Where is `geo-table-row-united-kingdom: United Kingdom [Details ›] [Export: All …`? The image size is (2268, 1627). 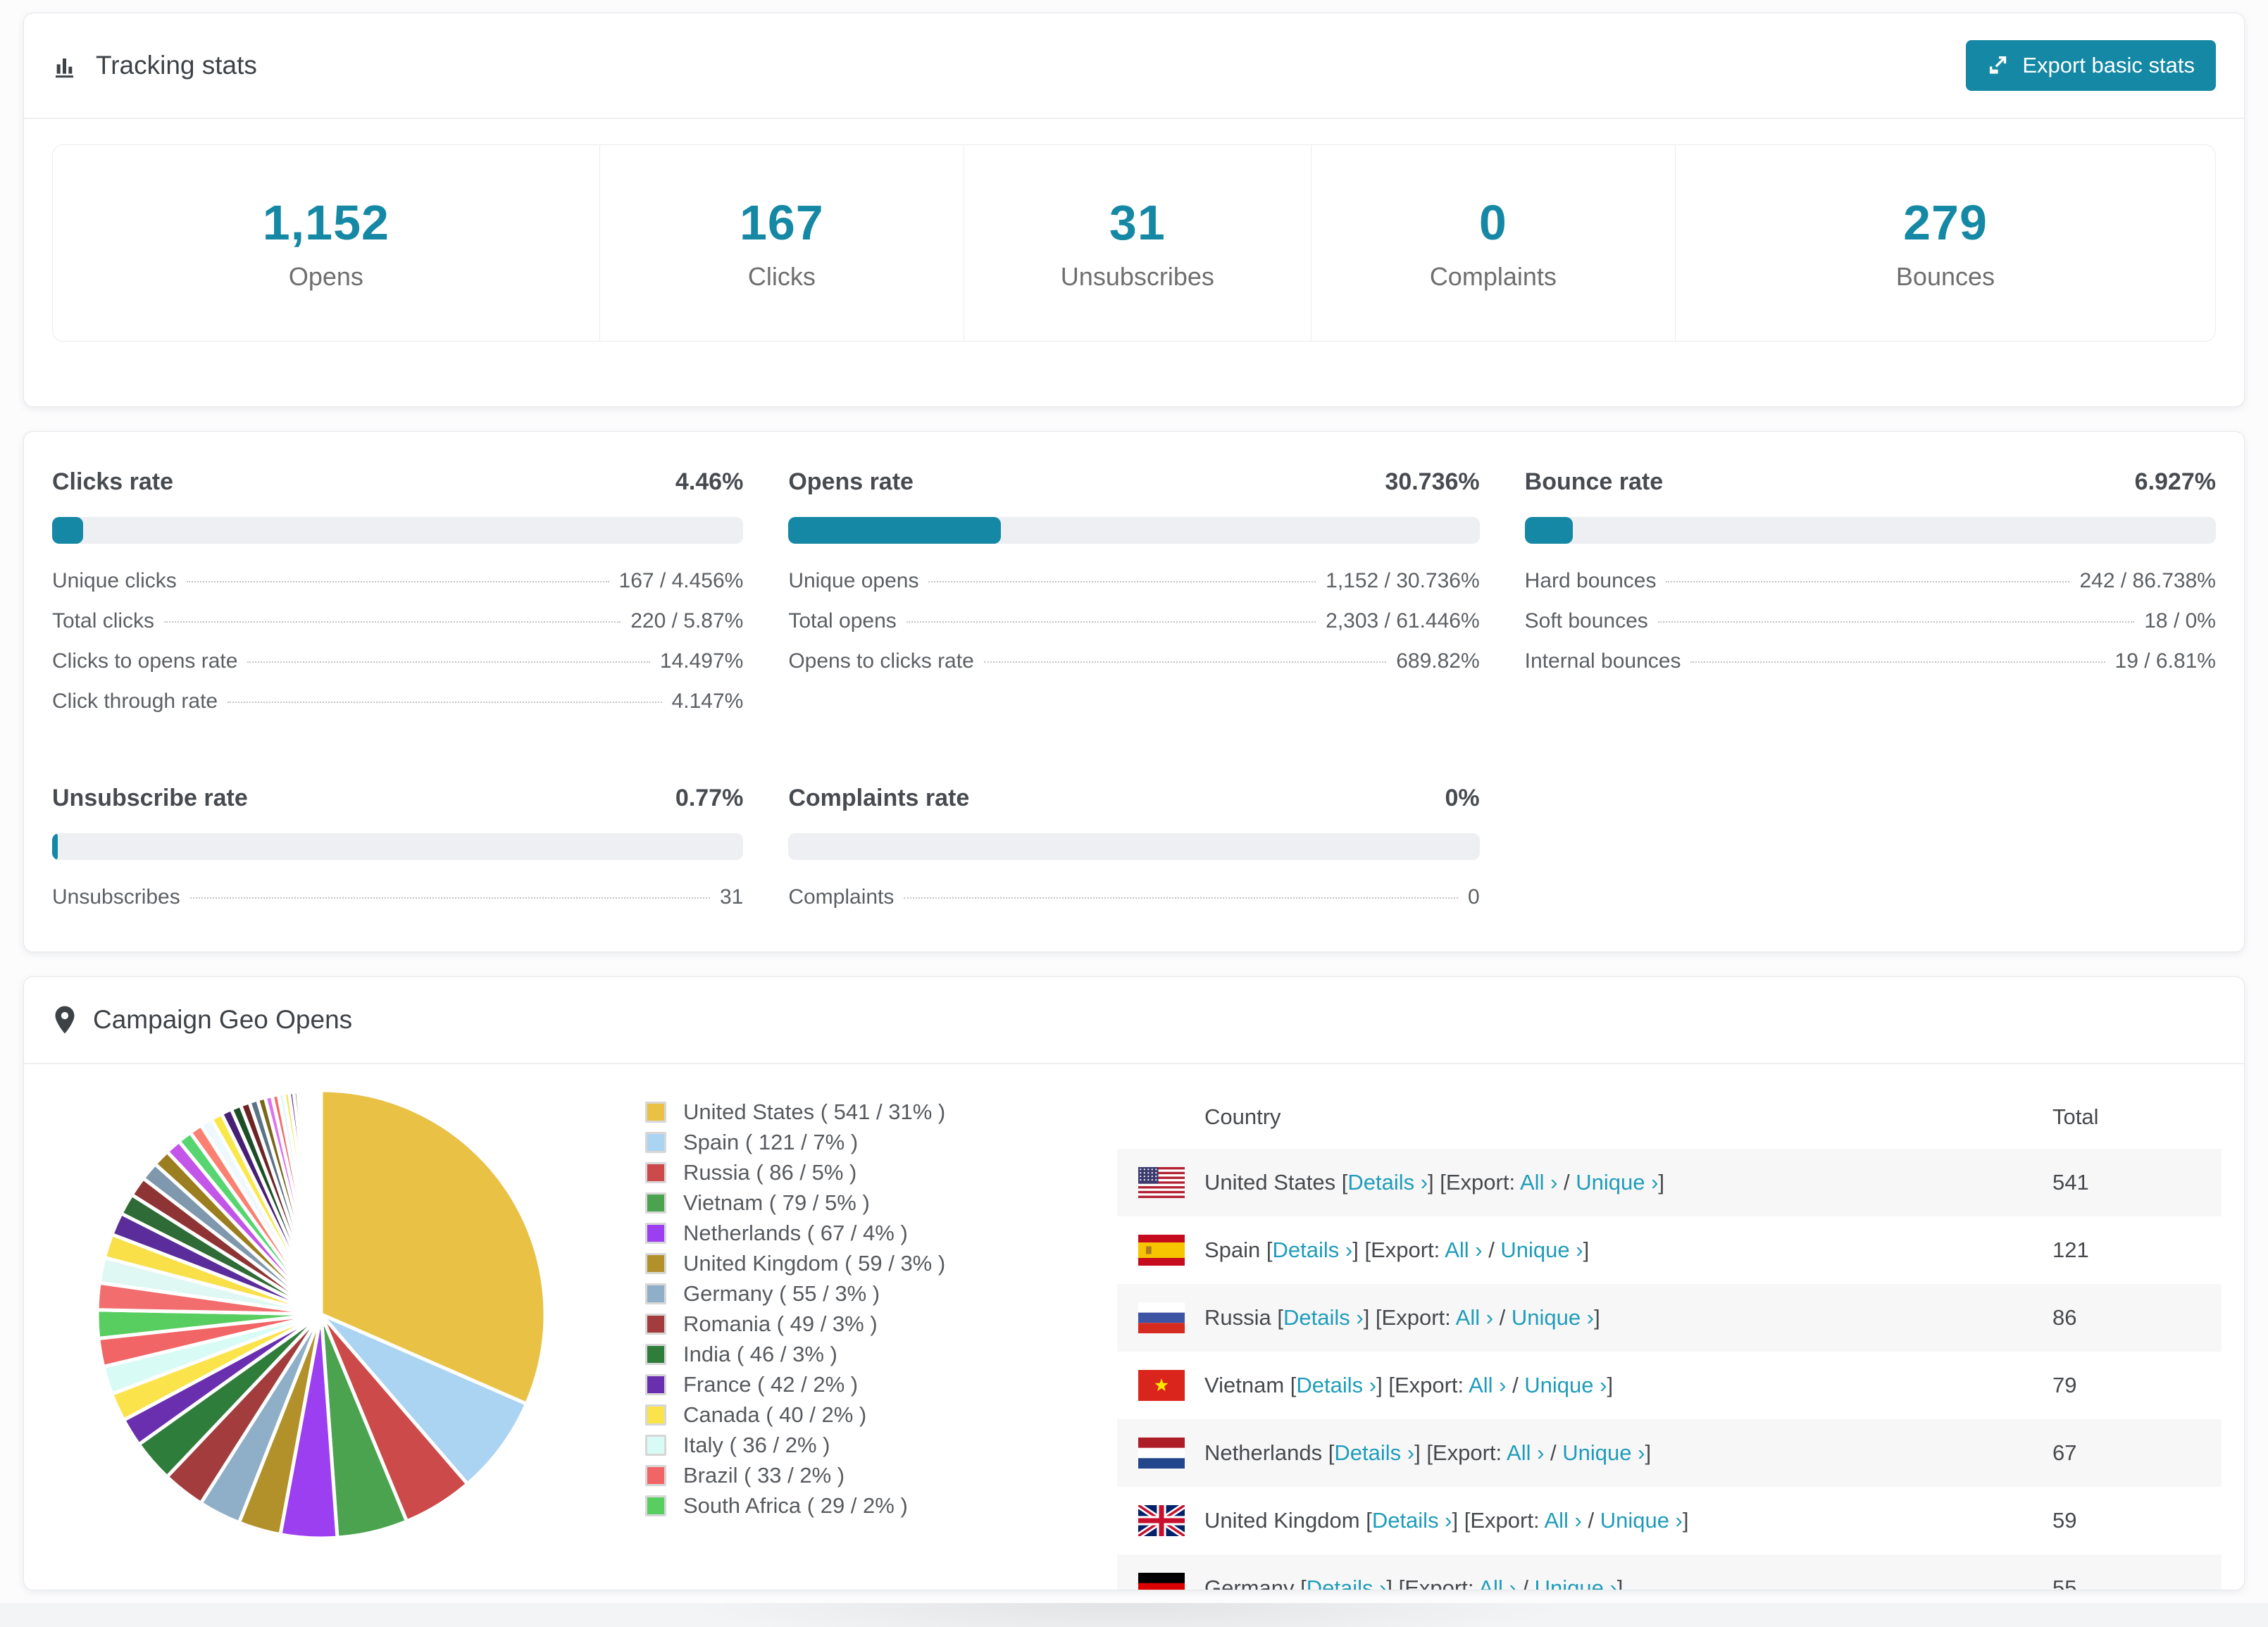 geo-table-row-united-kingdom: United Kingdom [Details ›] [Export: All … is located at coordinates (1670, 1520).